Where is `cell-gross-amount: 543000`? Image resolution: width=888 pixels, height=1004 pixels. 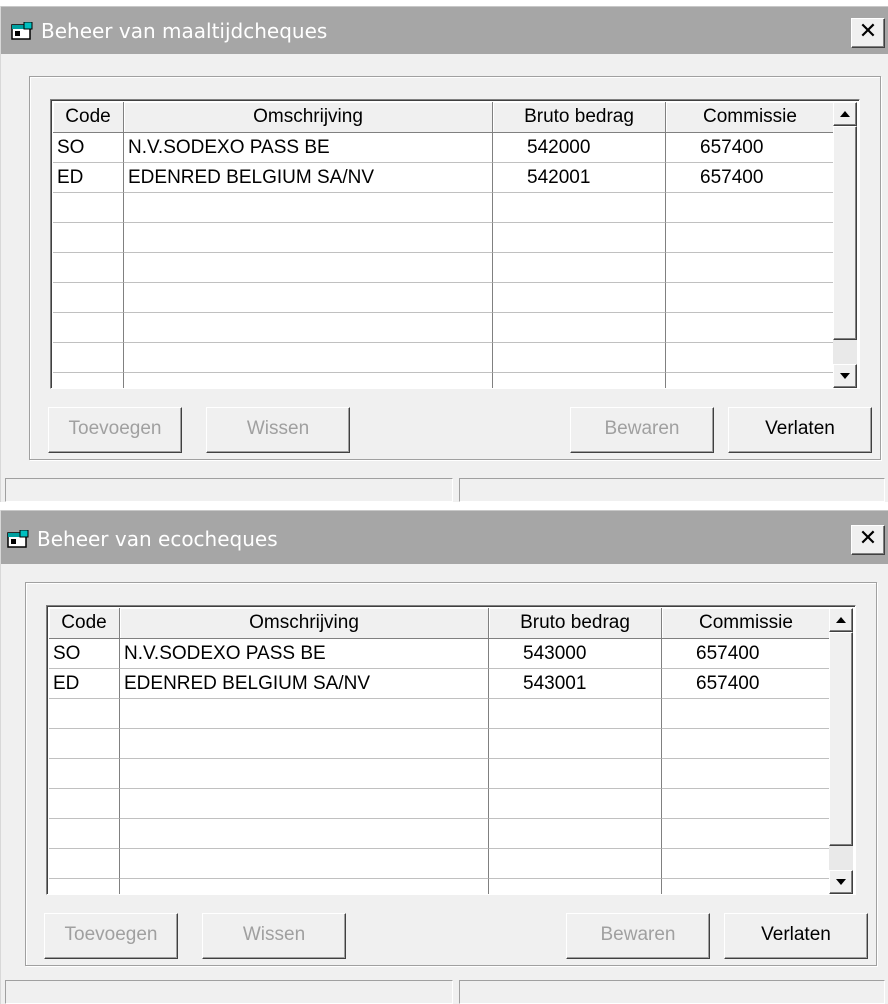 cell-gross-amount: 543000 is located at coordinates (575, 654).